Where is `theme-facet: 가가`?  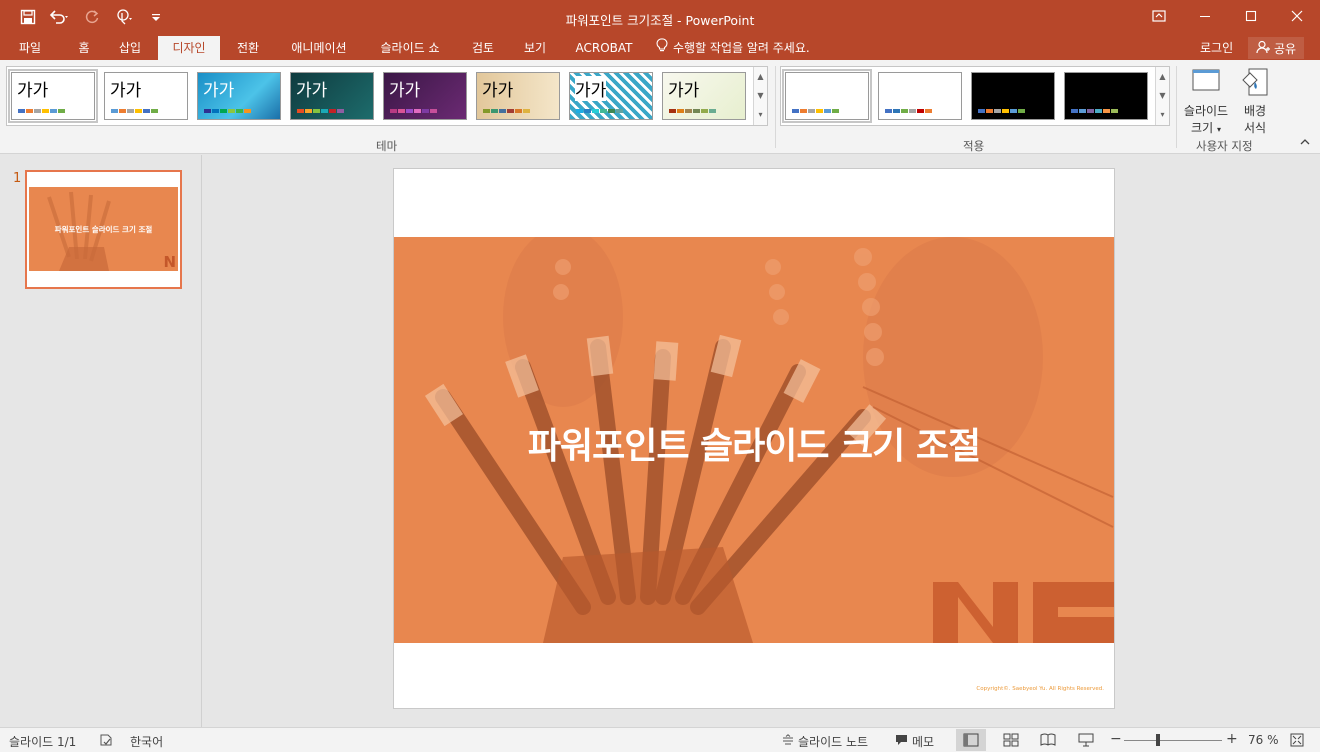 theme-facet: 가가 is located at coordinates (239, 96).